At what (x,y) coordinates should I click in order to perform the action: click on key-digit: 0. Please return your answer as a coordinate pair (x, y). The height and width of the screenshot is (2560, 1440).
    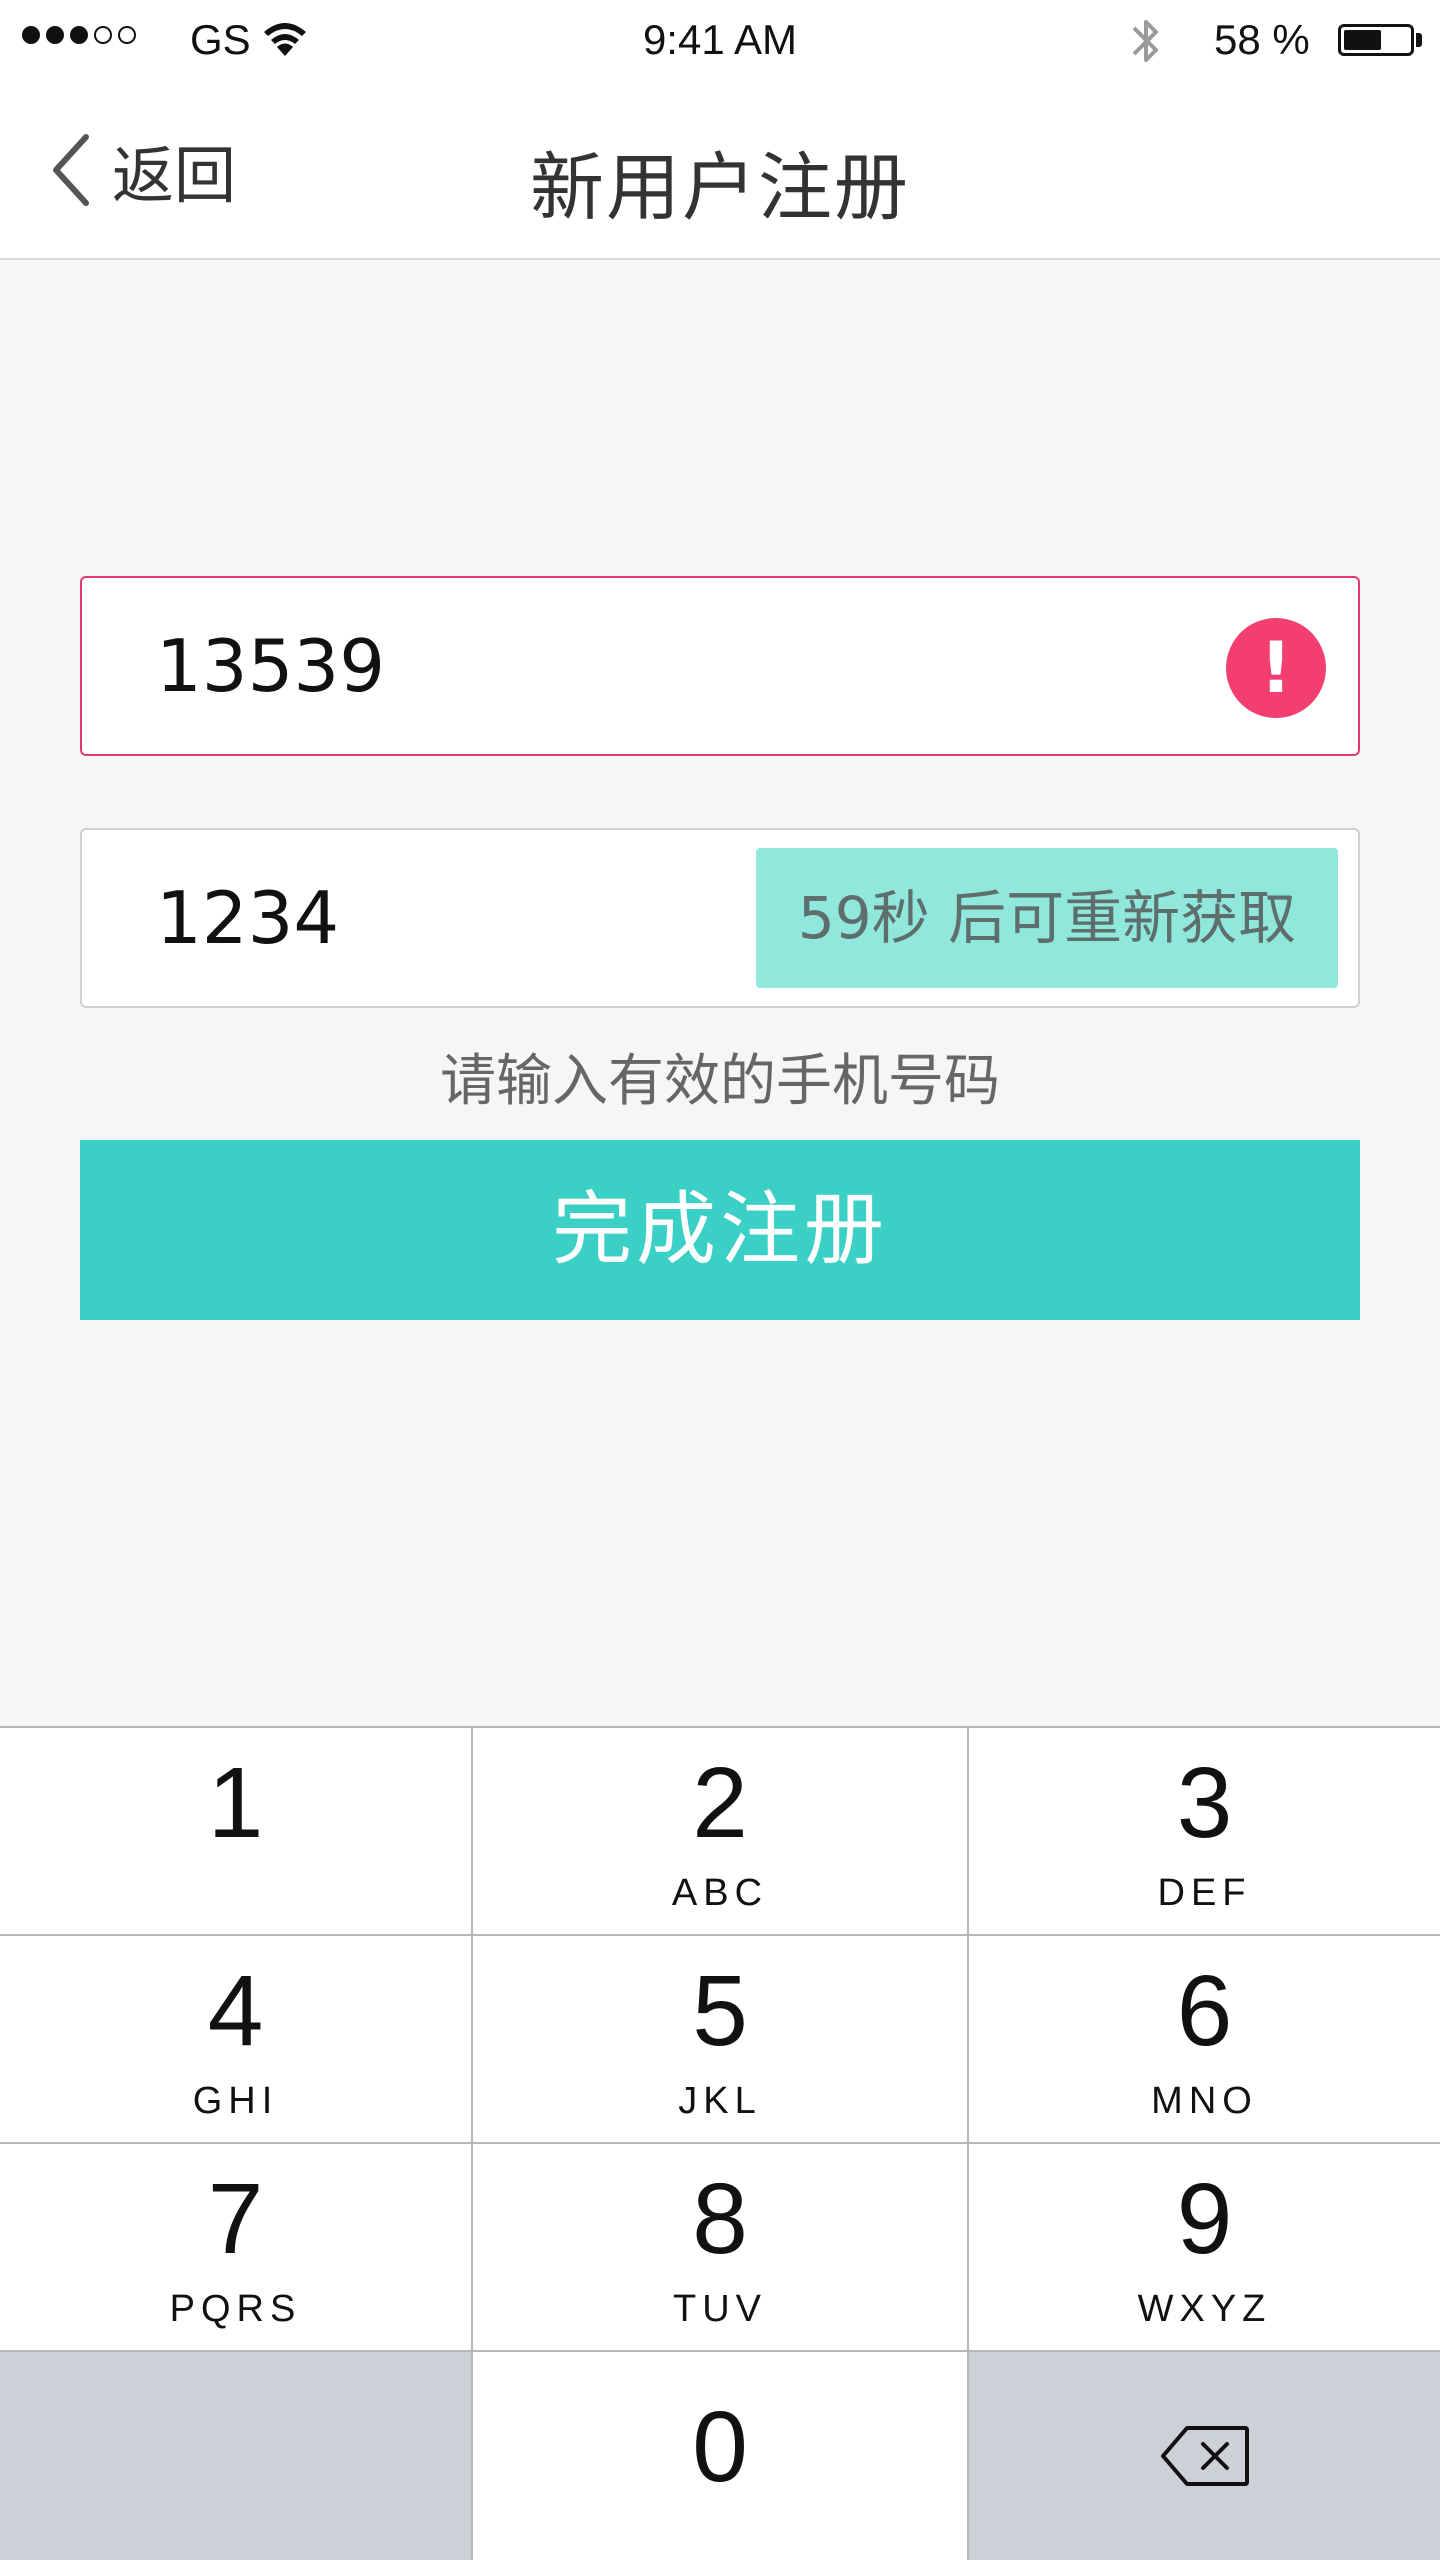
    Looking at the image, I should click on (720, 2447).